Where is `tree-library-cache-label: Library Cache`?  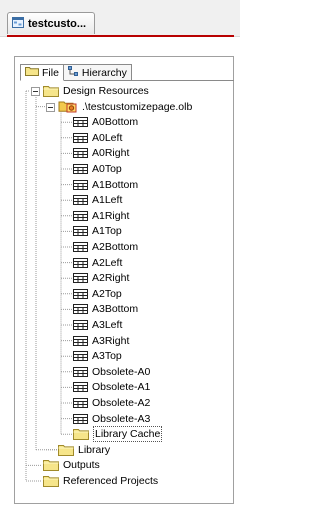
tree-library-cache-label: Library Cache is located at coordinates (128, 434).